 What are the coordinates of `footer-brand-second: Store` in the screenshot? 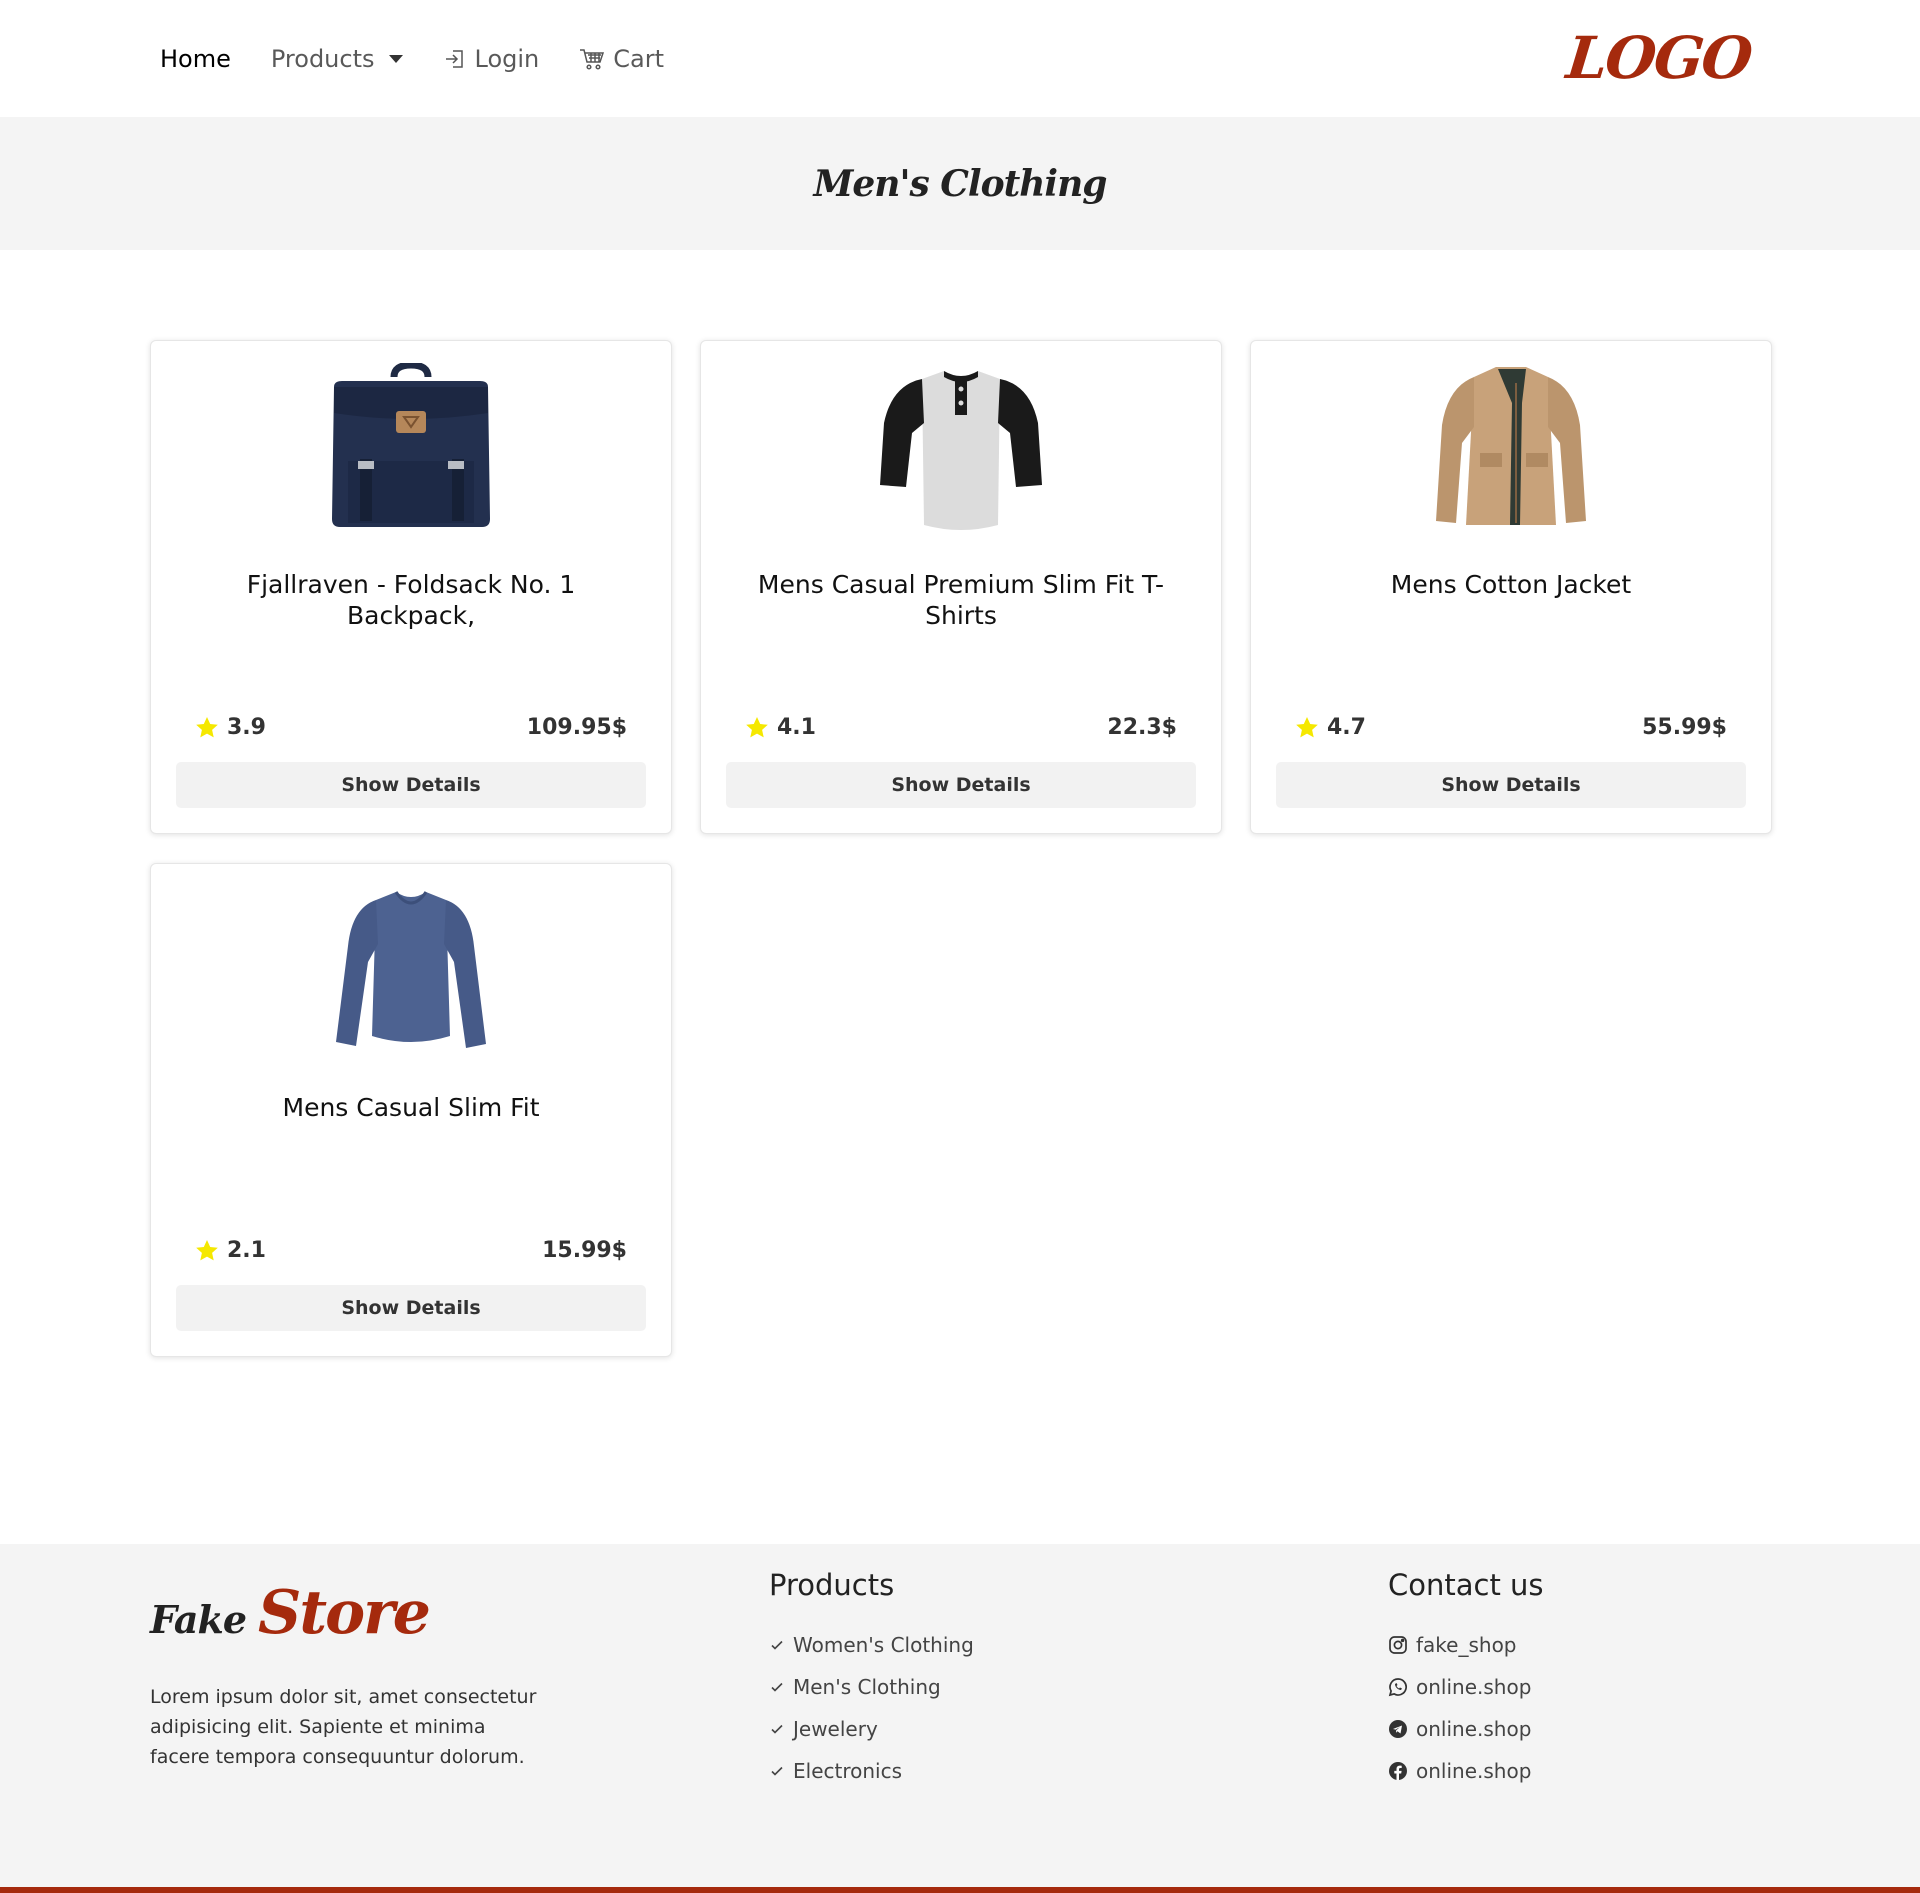 It's located at (344, 1613).